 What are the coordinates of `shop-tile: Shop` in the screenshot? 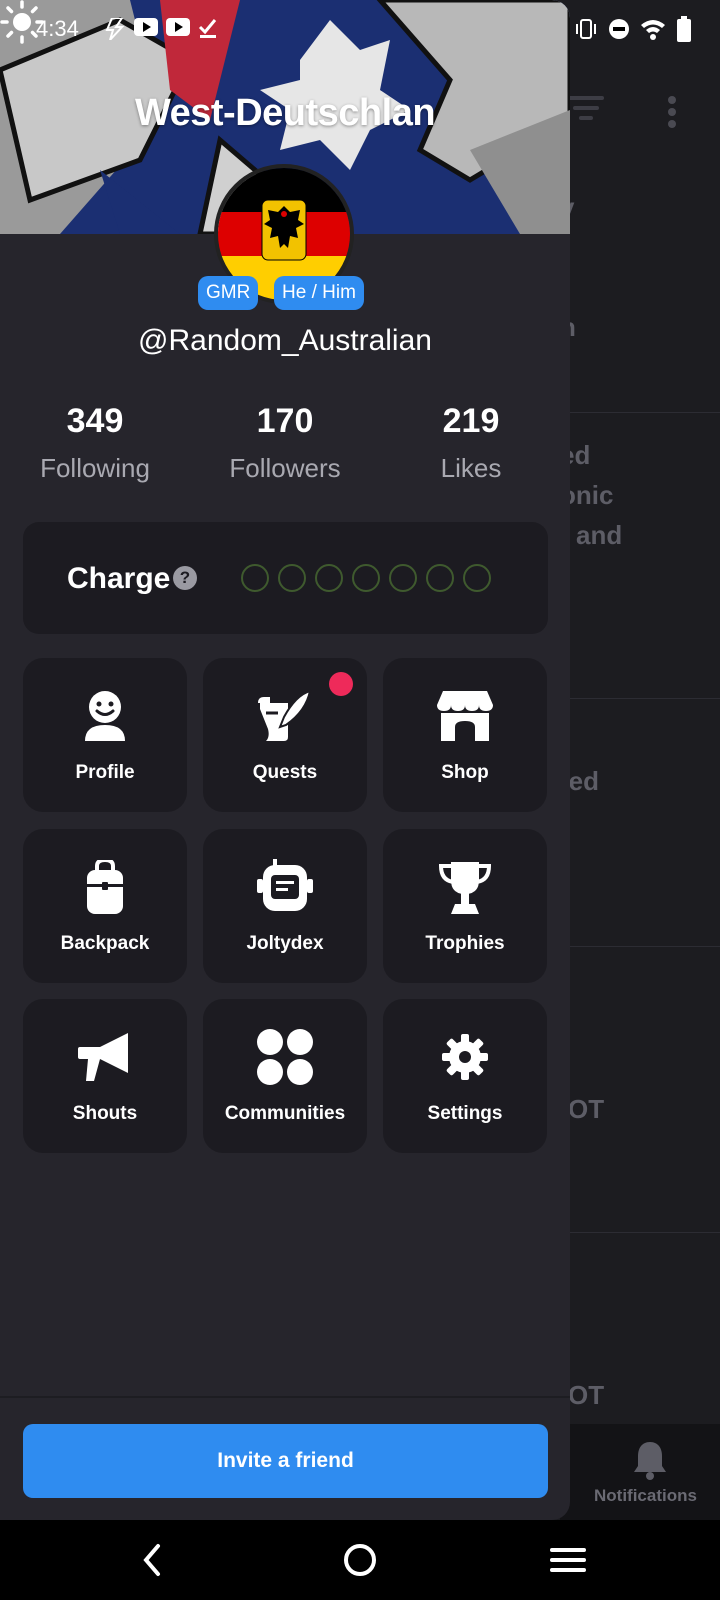 It's located at (465, 735).